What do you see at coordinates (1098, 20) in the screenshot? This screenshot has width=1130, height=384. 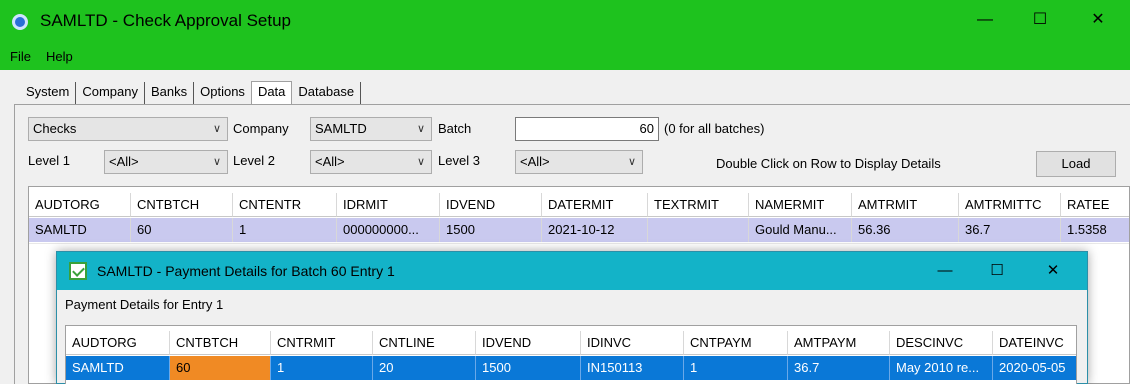 I see `close-button: ✕` at bounding box center [1098, 20].